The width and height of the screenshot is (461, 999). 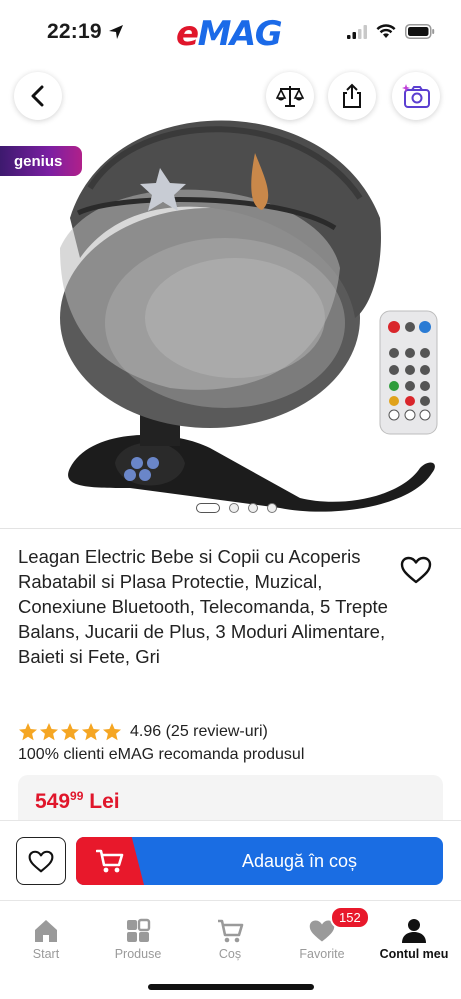 I want to click on status-icons, so click(x=391, y=31).